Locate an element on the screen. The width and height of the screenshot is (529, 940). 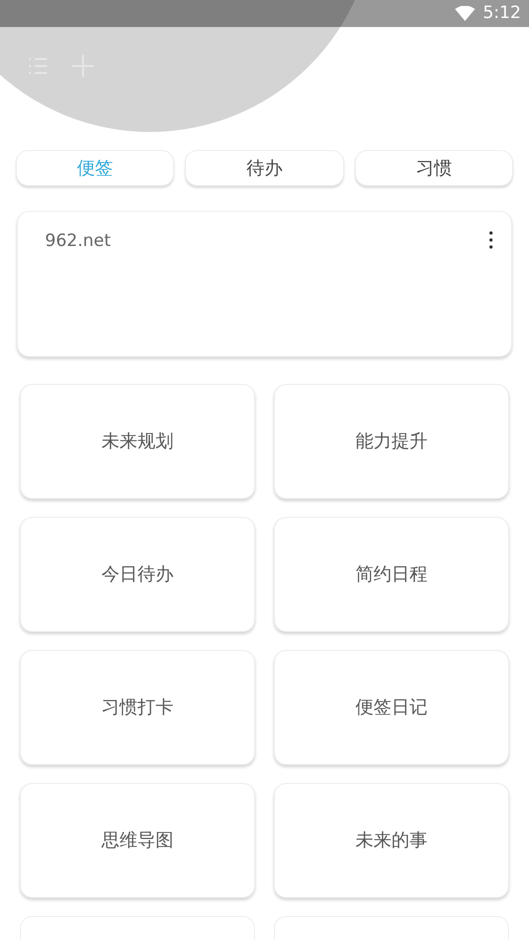
tab: 待办 is located at coordinates (264, 168).